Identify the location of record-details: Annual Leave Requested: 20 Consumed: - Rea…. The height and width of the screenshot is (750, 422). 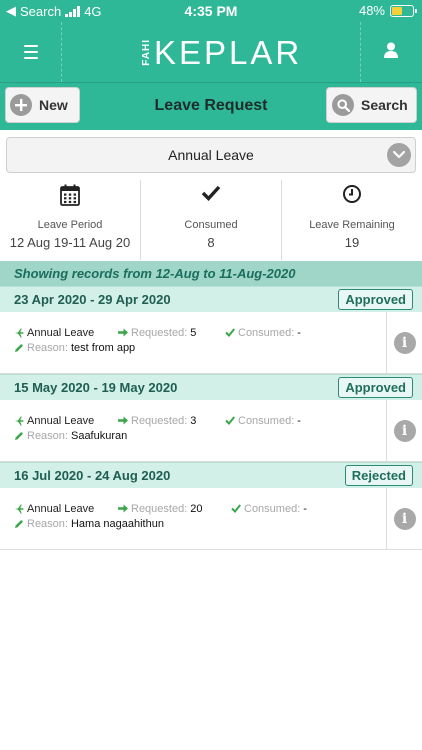
(198, 516).